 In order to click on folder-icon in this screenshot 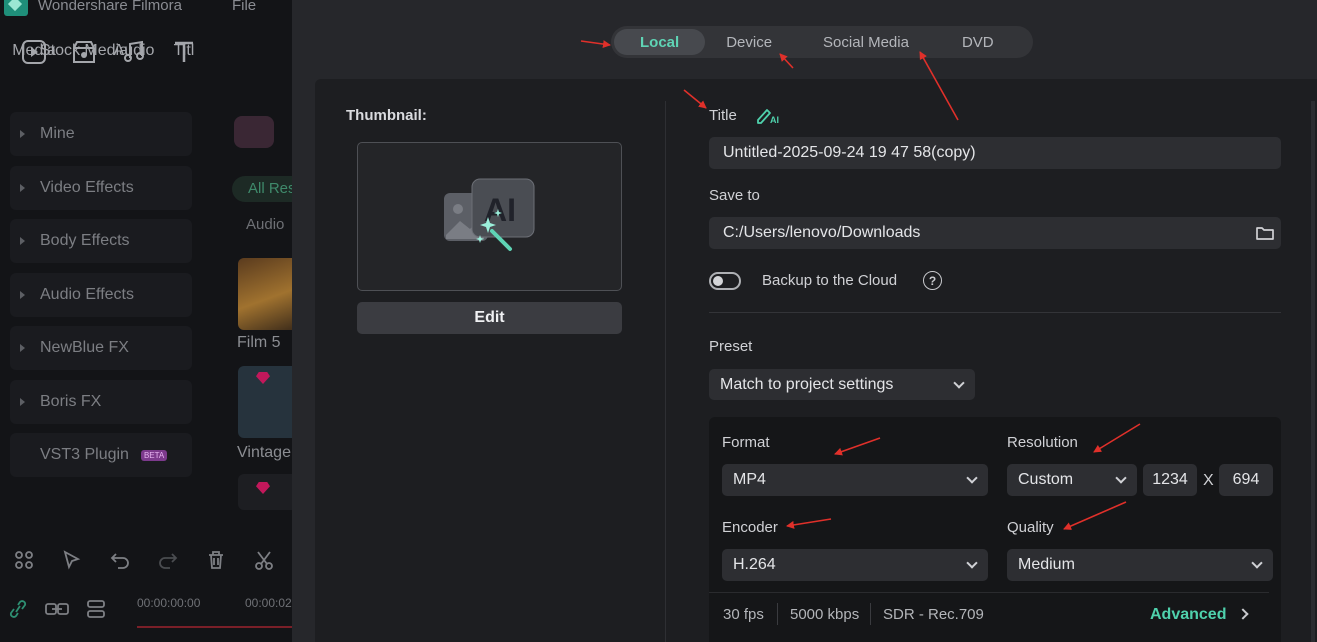, I will do `click(1265, 233)`.